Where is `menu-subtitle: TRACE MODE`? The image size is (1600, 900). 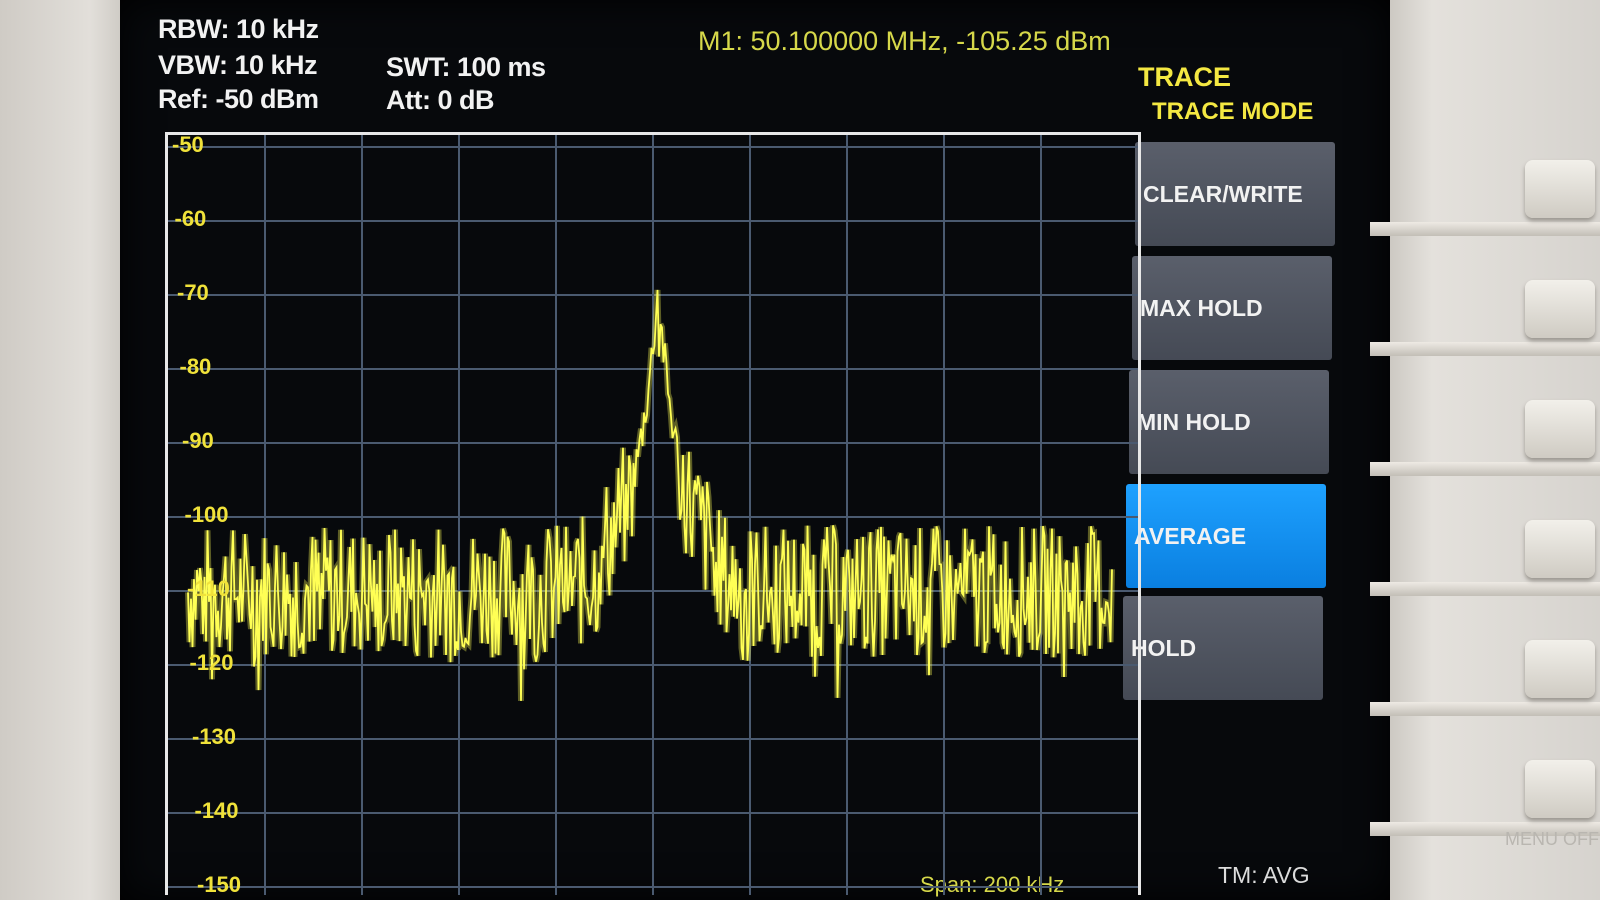
menu-subtitle: TRACE MODE is located at coordinates (1233, 111).